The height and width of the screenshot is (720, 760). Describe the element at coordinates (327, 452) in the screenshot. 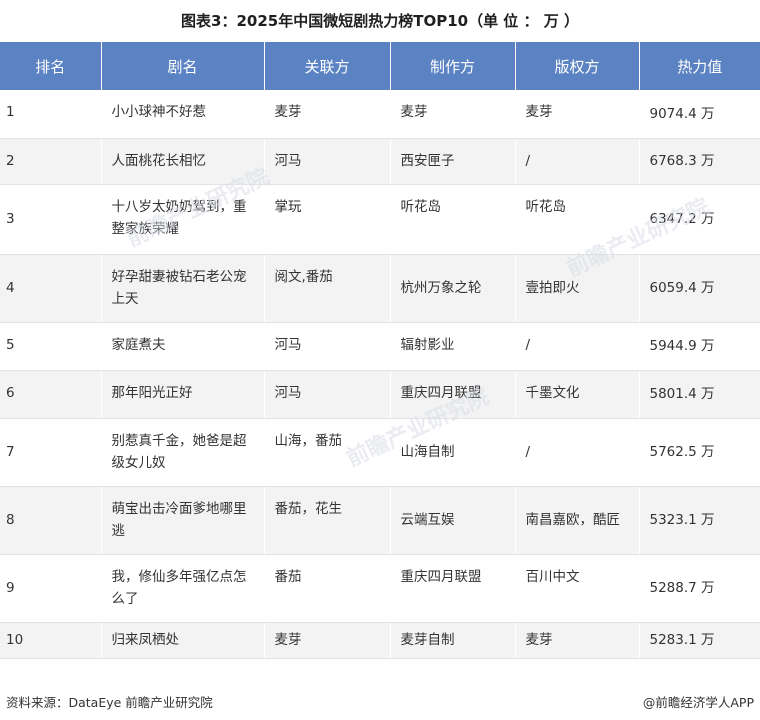

I see `cell-related: 山海，番茄` at that location.